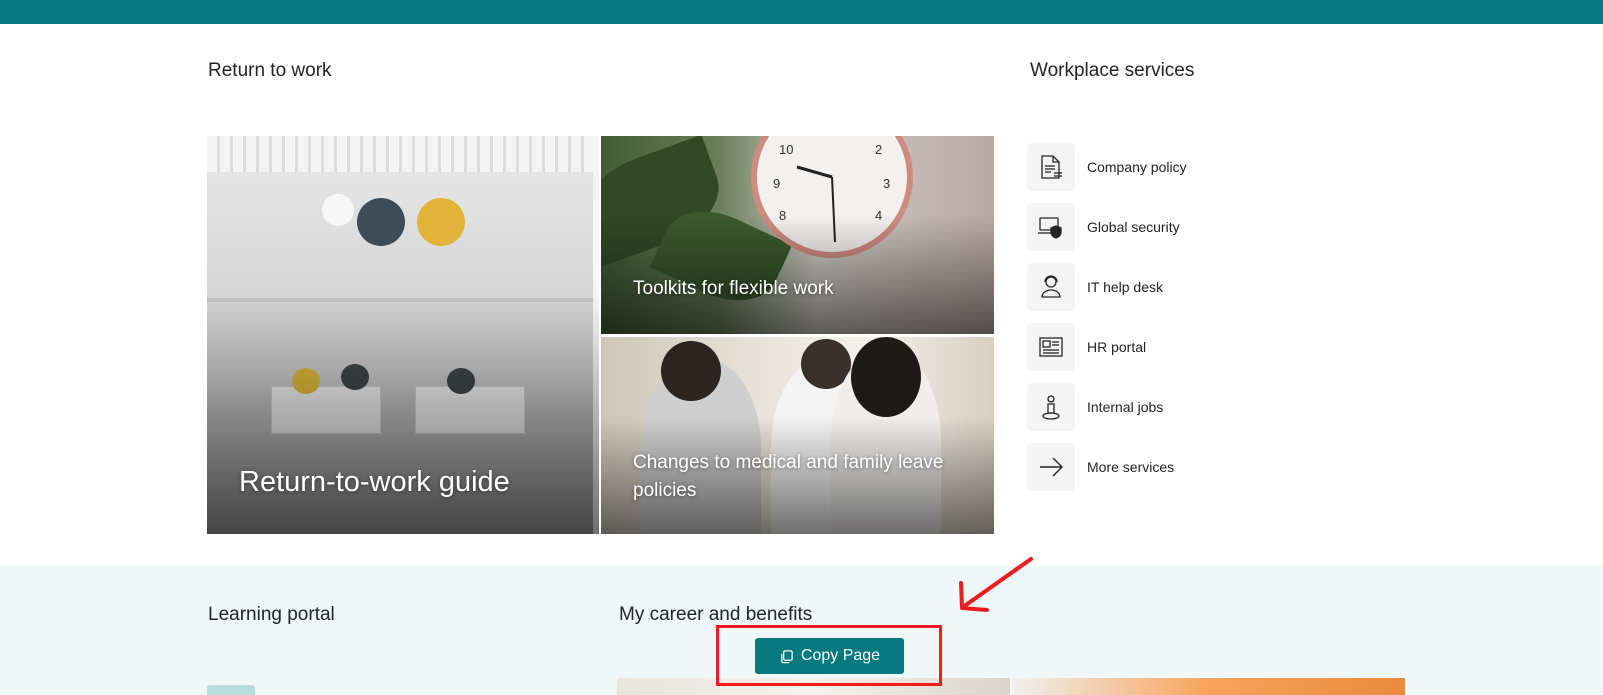 Image resolution: width=1603 pixels, height=695 pixels. I want to click on annotation-highlight-box, so click(829, 655).